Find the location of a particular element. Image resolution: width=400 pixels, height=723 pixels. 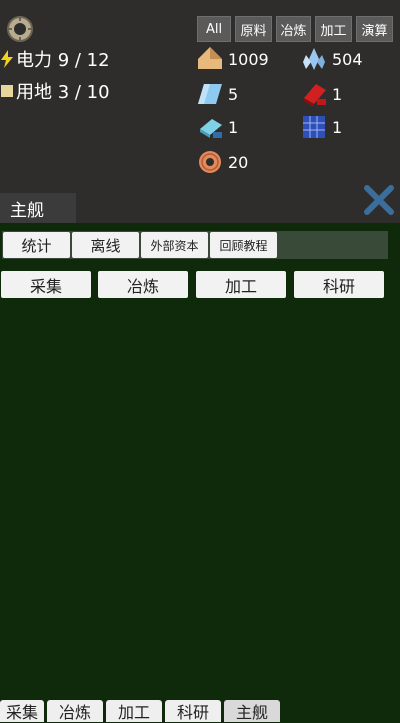

resource-solar-panel: 1 is located at coordinates (321, 127).